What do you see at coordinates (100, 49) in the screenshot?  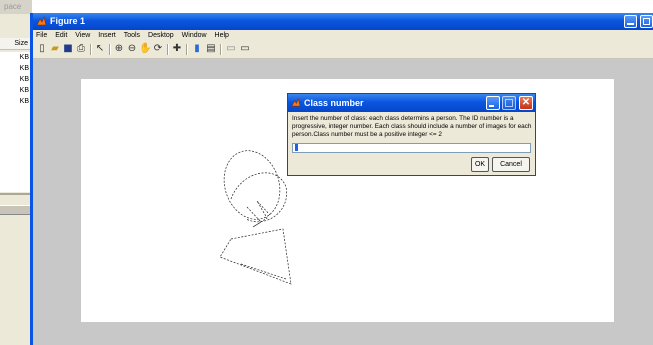 I see `edit-plot-arrow-icon: ↖` at bounding box center [100, 49].